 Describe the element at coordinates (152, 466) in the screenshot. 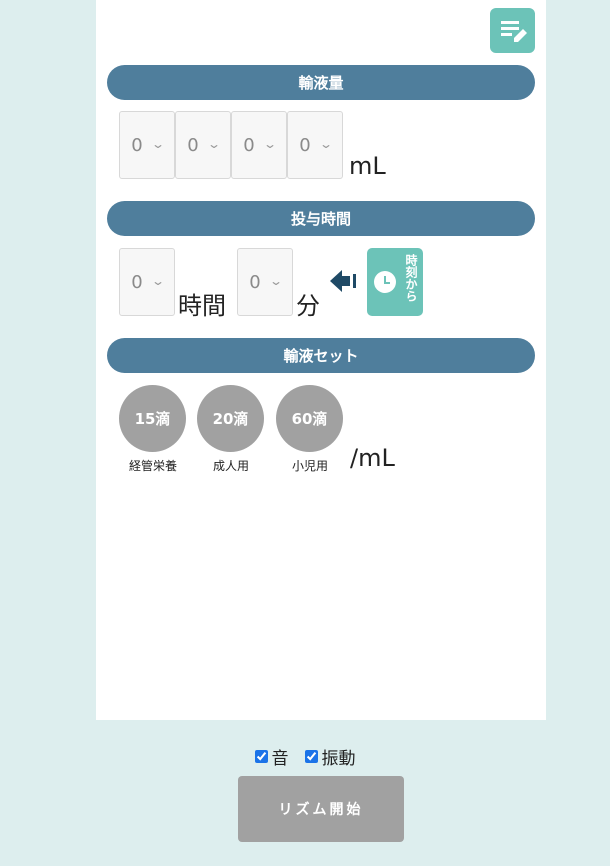

I see `drop-rate-label: 経管栄養` at that location.